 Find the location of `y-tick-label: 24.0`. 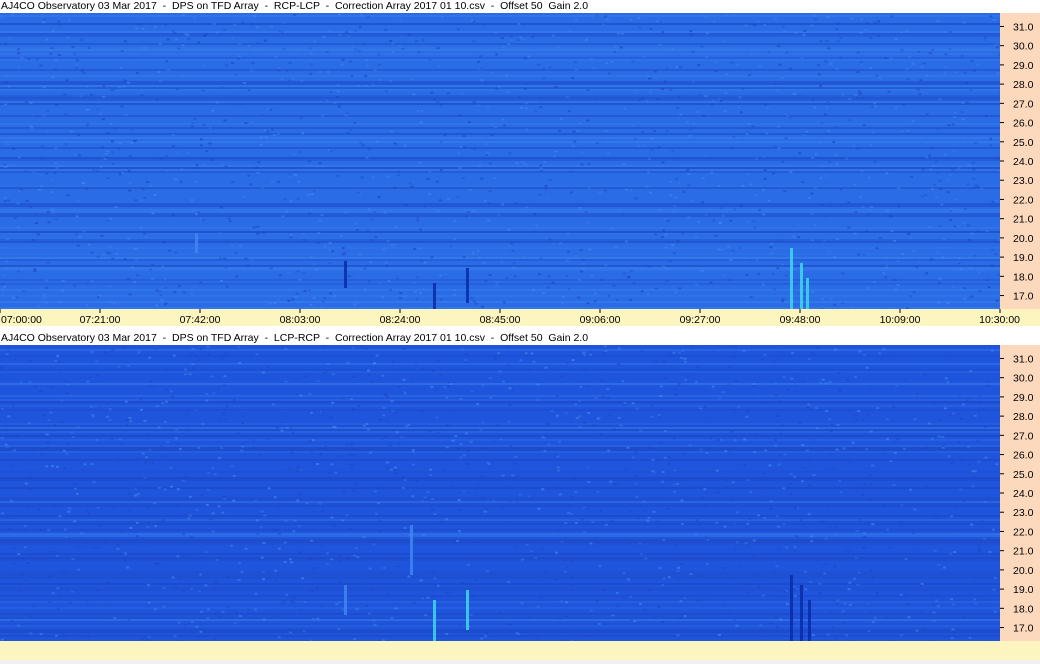

y-tick-label: 24.0 is located at coordinates (1023, 162).